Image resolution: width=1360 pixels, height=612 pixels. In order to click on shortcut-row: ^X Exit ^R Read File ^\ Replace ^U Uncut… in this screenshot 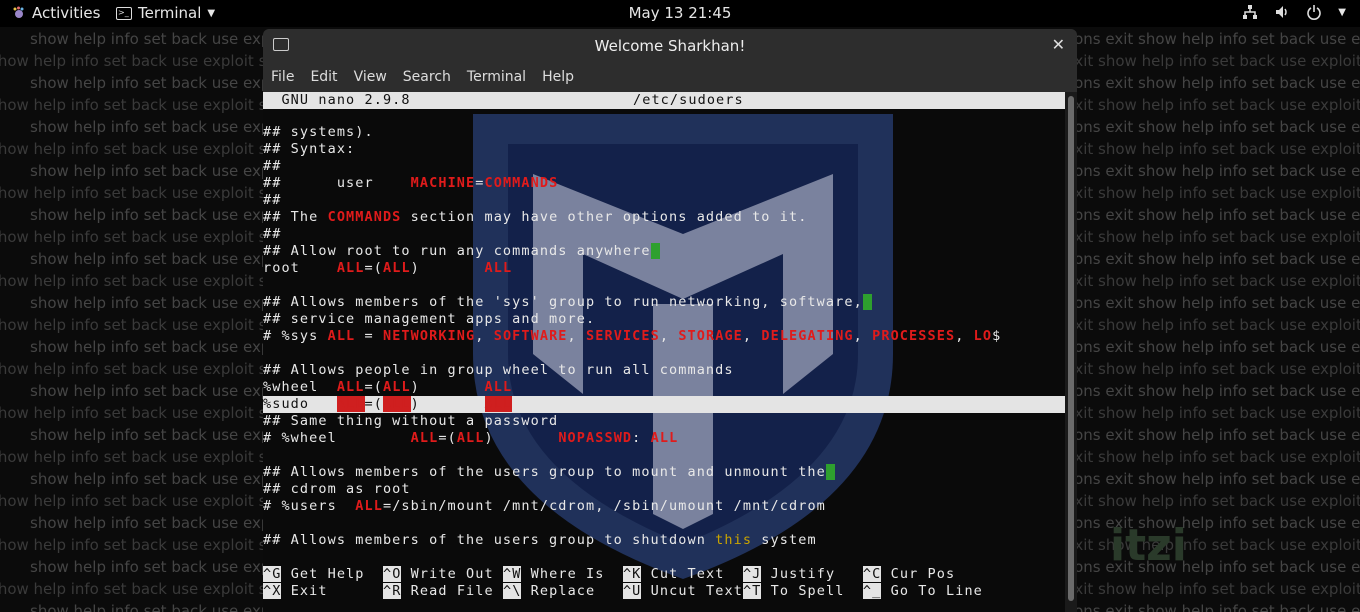, I will do `click(664, 591)`.